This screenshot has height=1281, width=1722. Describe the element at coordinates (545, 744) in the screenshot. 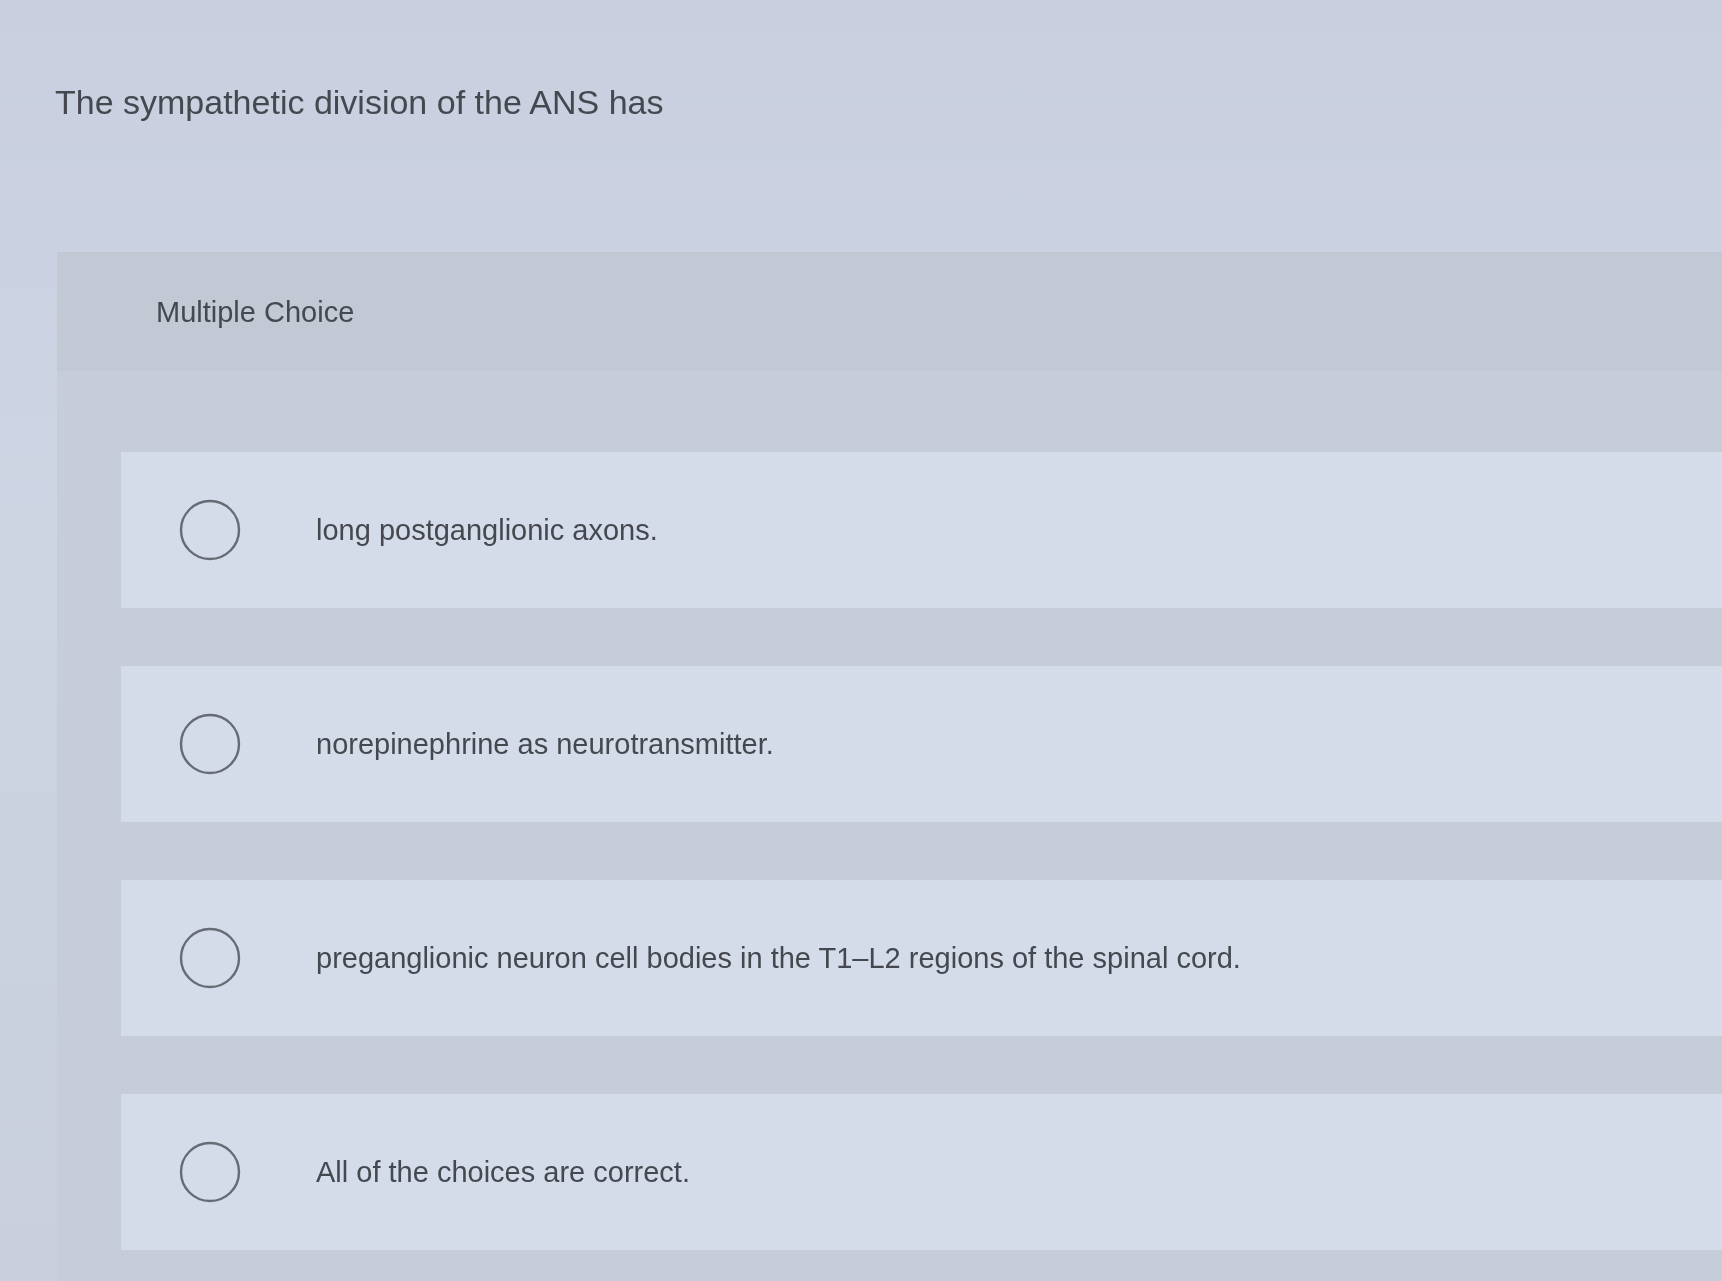

I see `answer-text: norepinephrine as neurotransmitter.` at that location.